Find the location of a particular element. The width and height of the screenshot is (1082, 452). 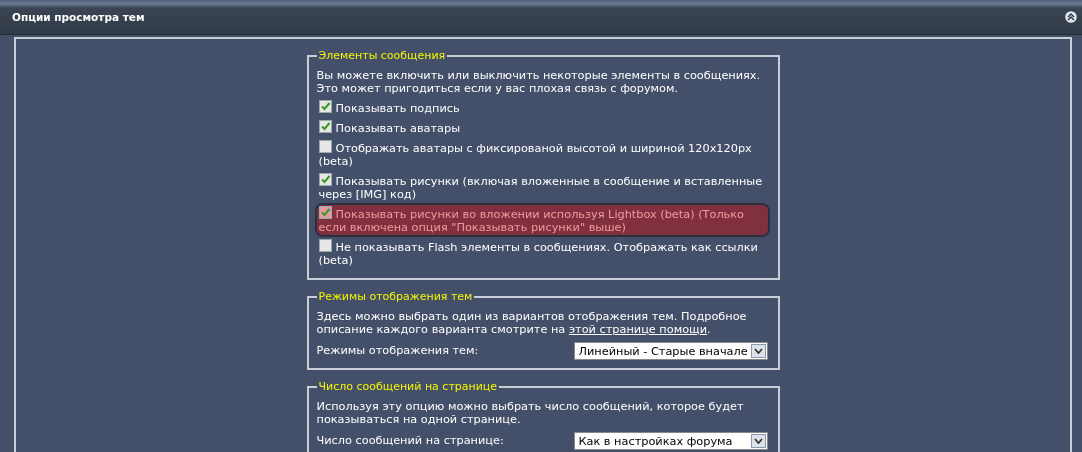

collapse-button is located at coordinates (1071, 17).